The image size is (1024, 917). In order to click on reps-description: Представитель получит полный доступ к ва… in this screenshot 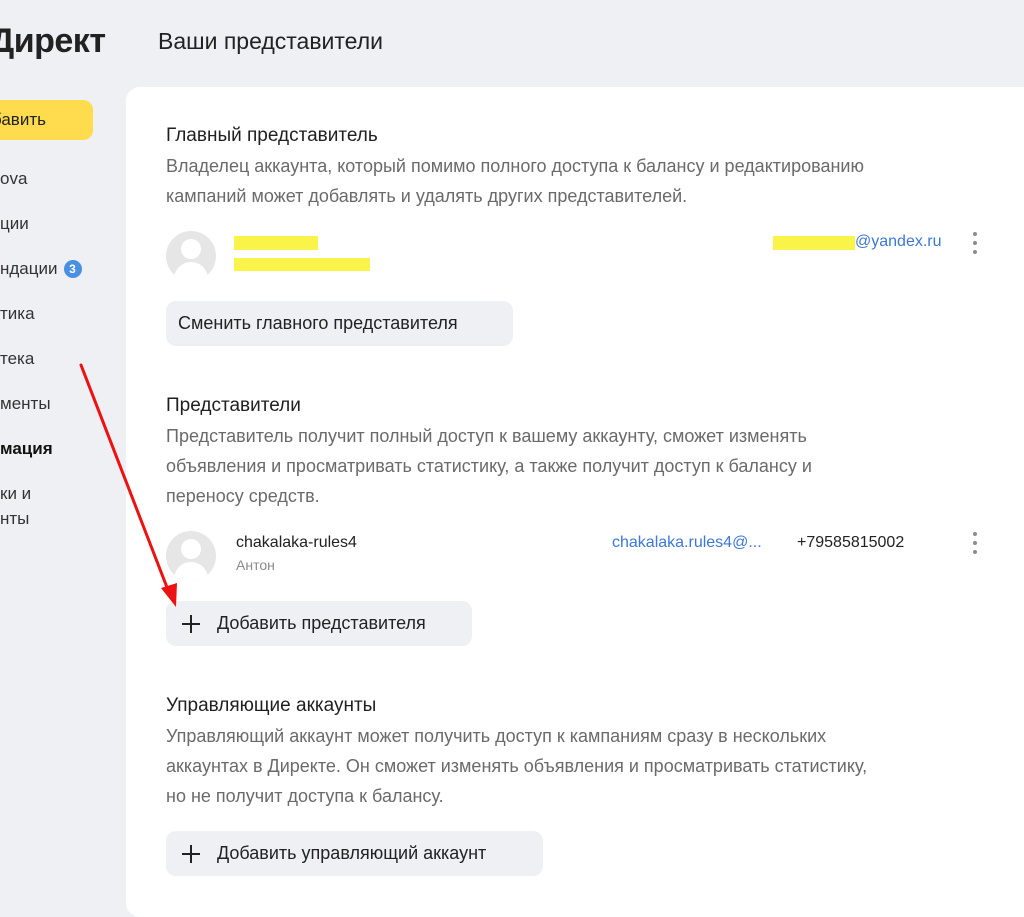, I will do `click(566, 466)`.